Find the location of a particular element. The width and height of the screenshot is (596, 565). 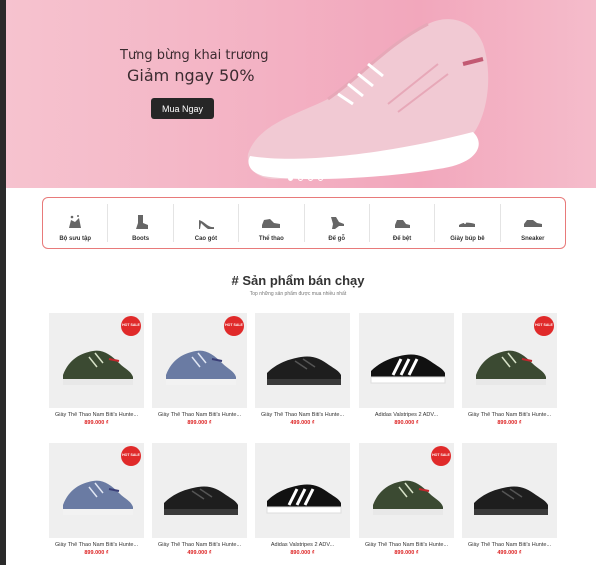

category-label: Boots is located at coordinates (141, 239).